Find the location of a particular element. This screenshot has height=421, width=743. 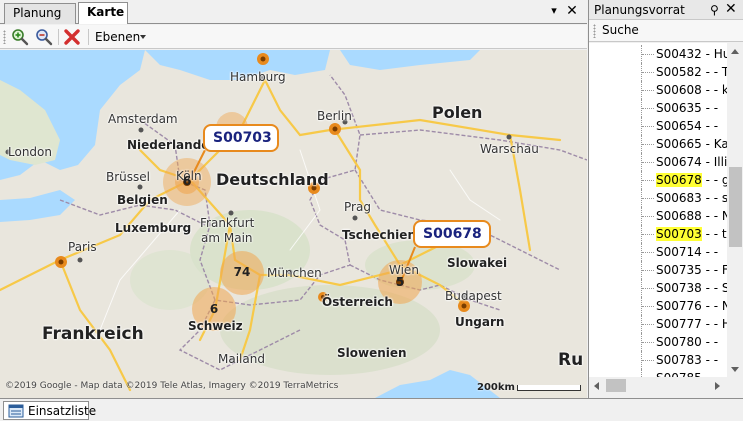

bottom-tabstrip: Einsatzliste is located at coordinates (371, 409).